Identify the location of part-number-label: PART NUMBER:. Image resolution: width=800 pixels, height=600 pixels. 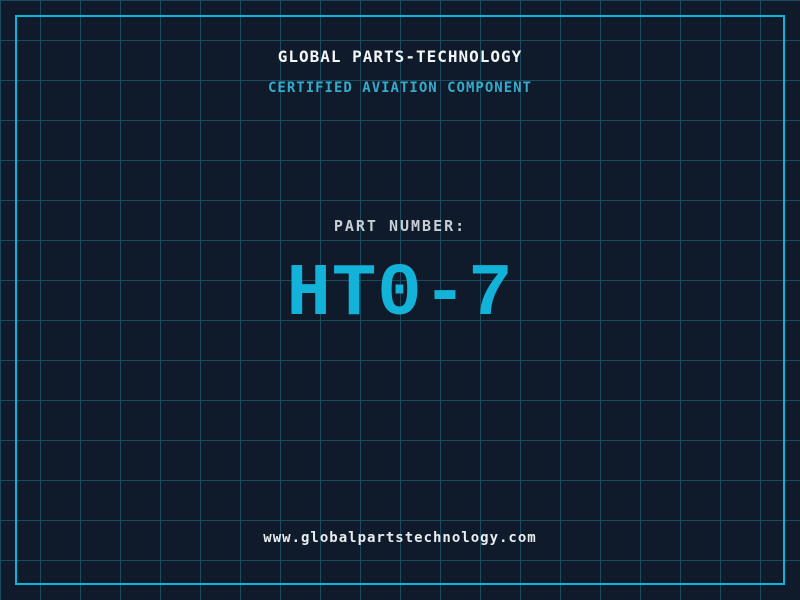
(400, 226).